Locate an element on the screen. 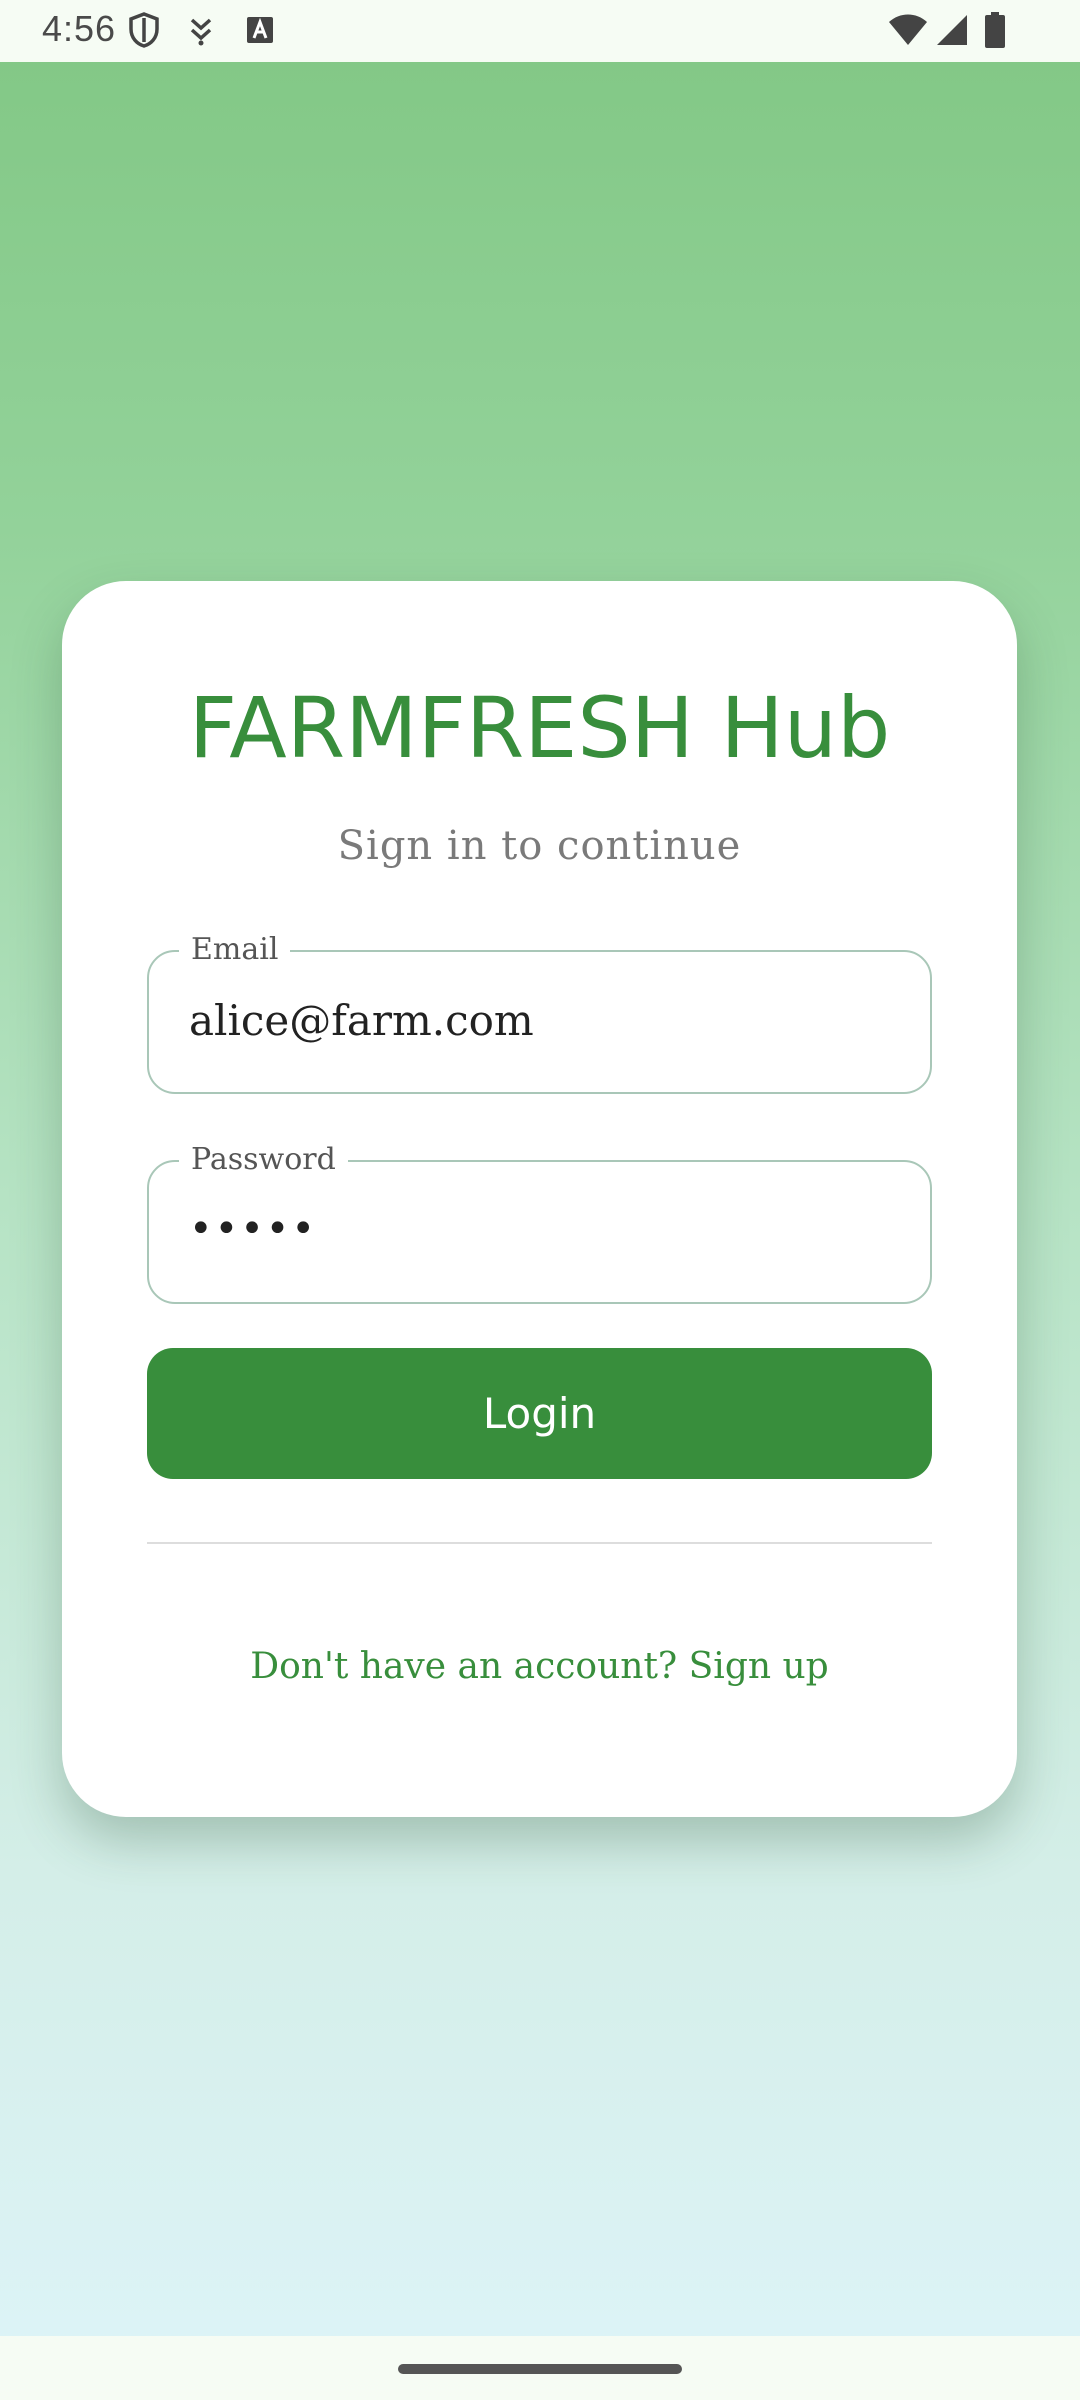 The height and width of the screenshot is (2400, 1080). status-time: 4:56 is located at coordinates (79, 28).